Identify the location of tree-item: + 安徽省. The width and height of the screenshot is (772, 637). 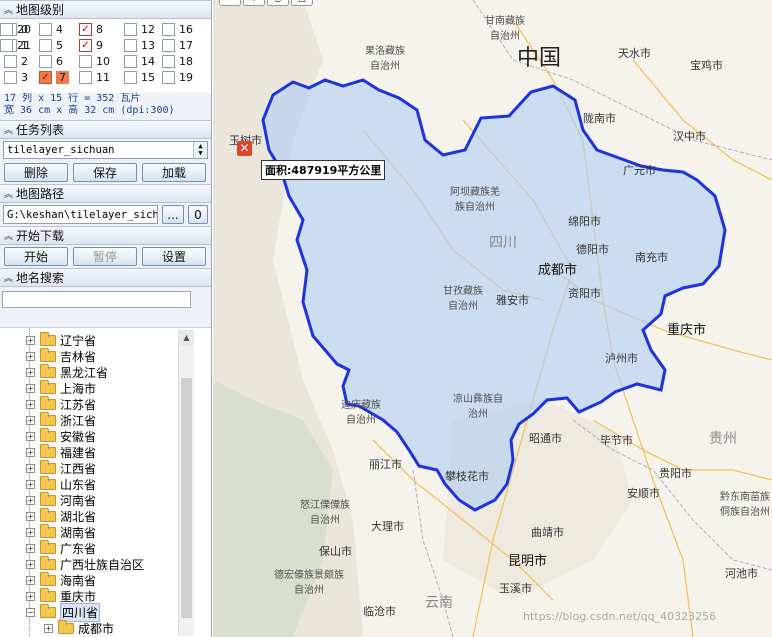
(61, 435).